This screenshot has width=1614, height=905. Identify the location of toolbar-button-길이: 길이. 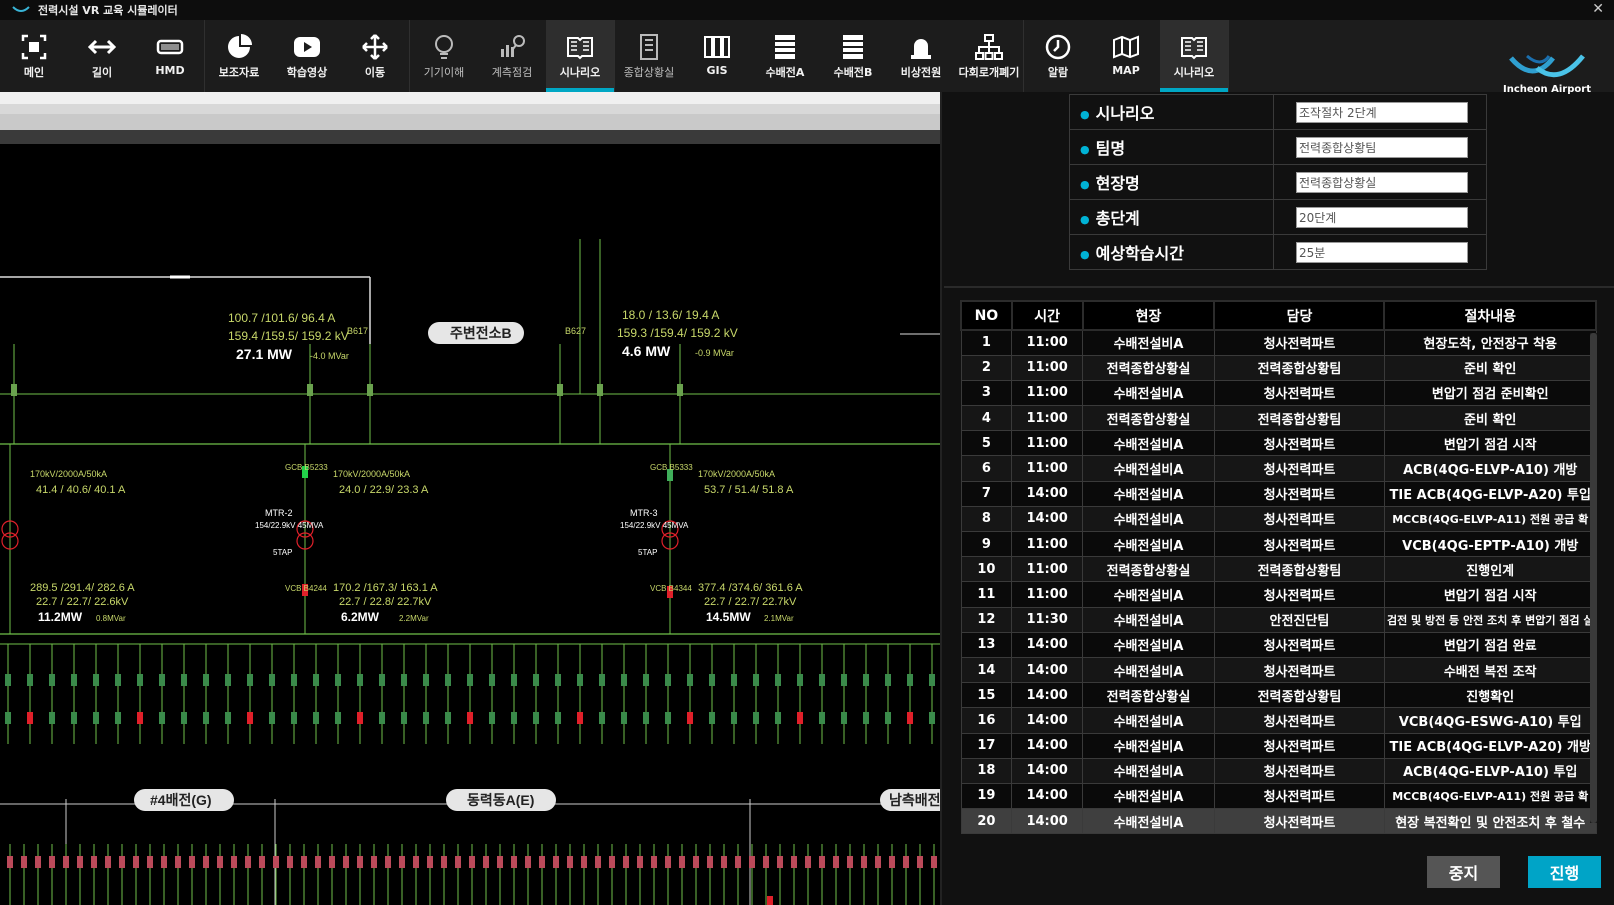
(102, 56).